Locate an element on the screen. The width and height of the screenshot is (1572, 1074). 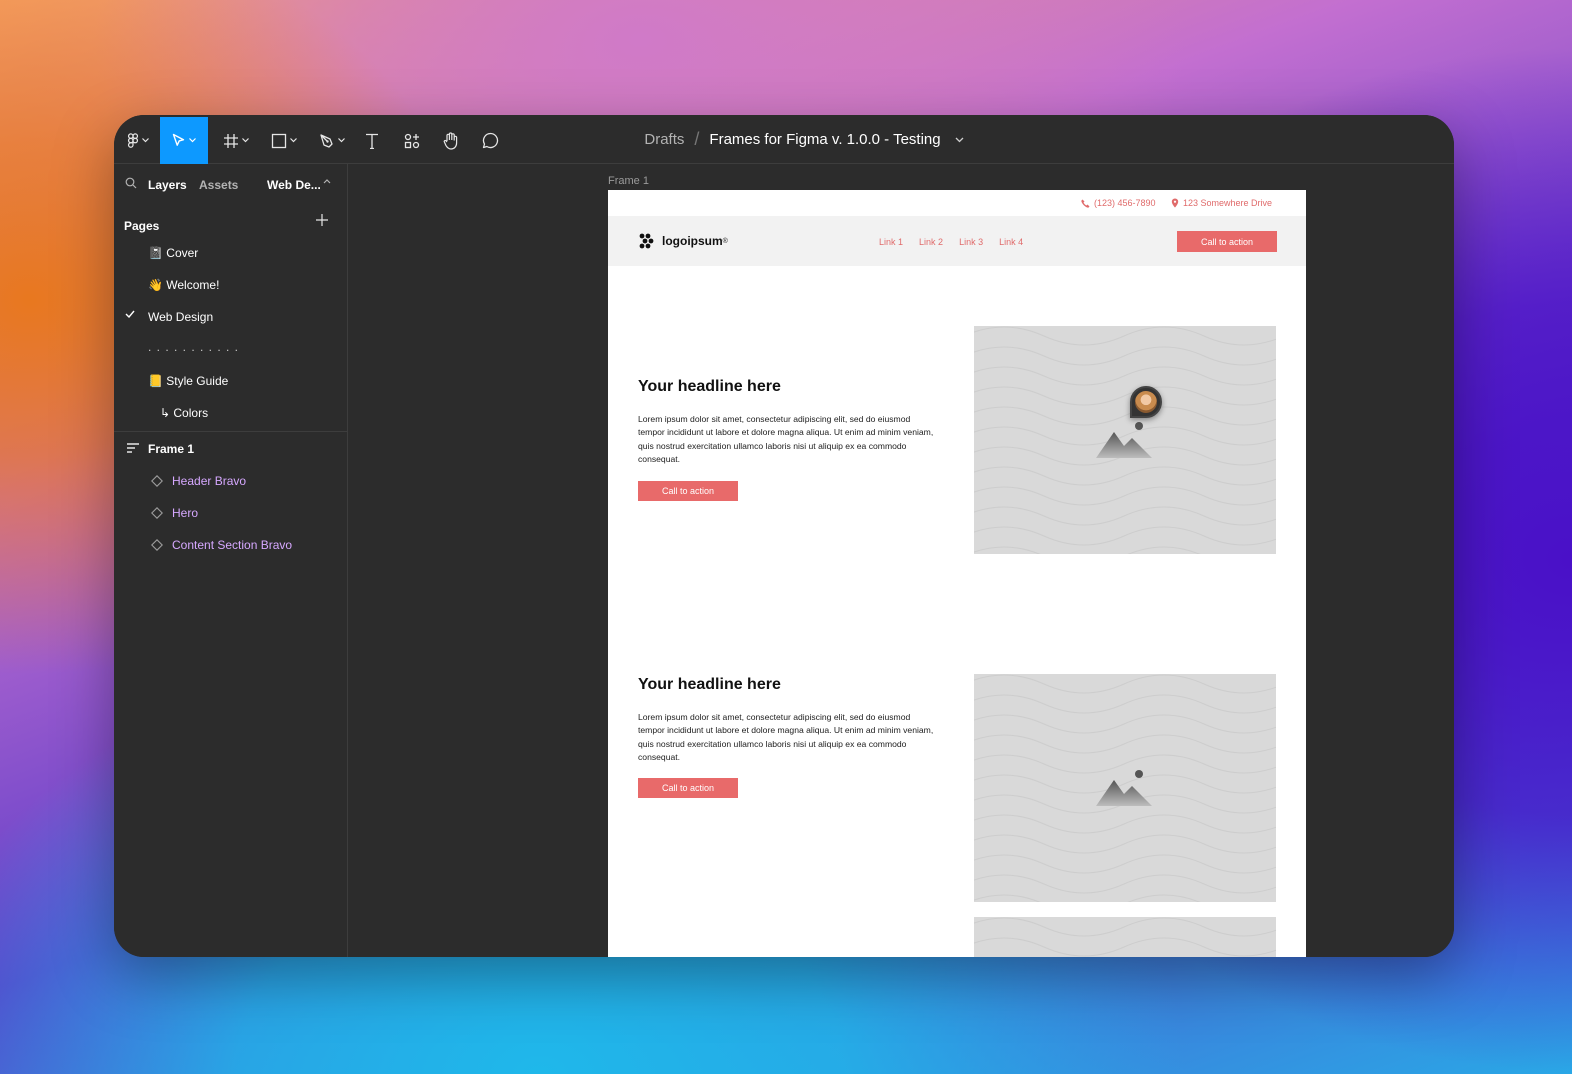
hero-cta-button: Call to action is located at coordinates (688, 491).